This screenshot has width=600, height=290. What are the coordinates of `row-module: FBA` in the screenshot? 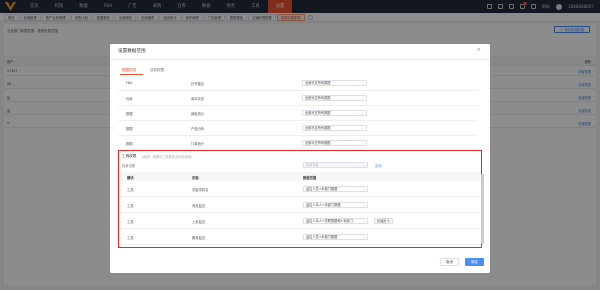 It's located at (129, 83).